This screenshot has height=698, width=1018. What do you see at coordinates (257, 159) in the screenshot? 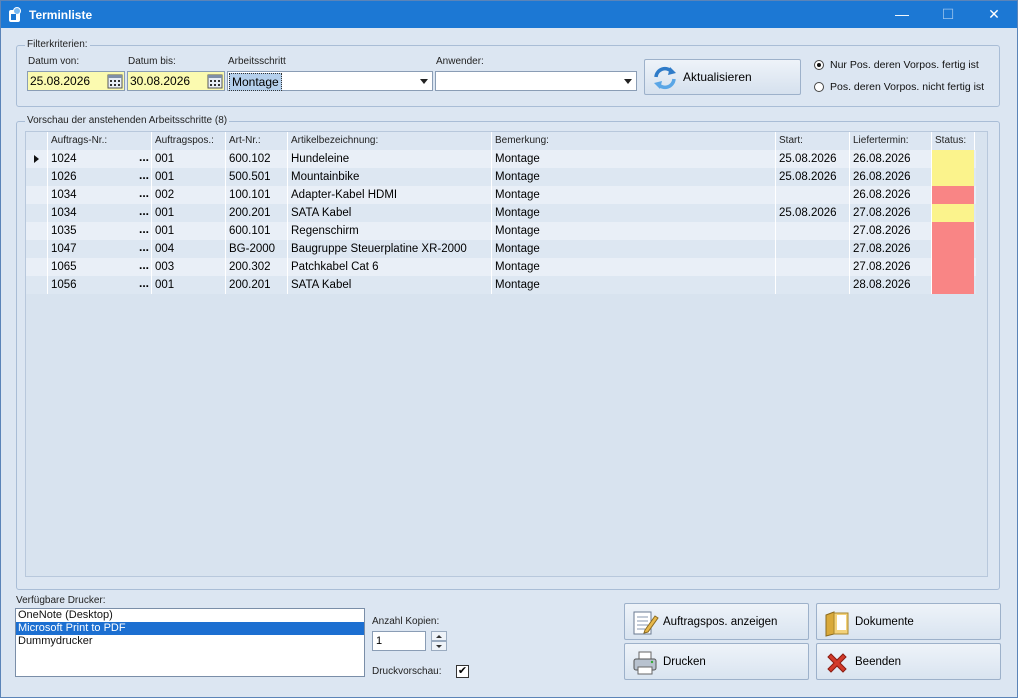
I see `cell-art: 600.102` at bounding box center [257, 159].